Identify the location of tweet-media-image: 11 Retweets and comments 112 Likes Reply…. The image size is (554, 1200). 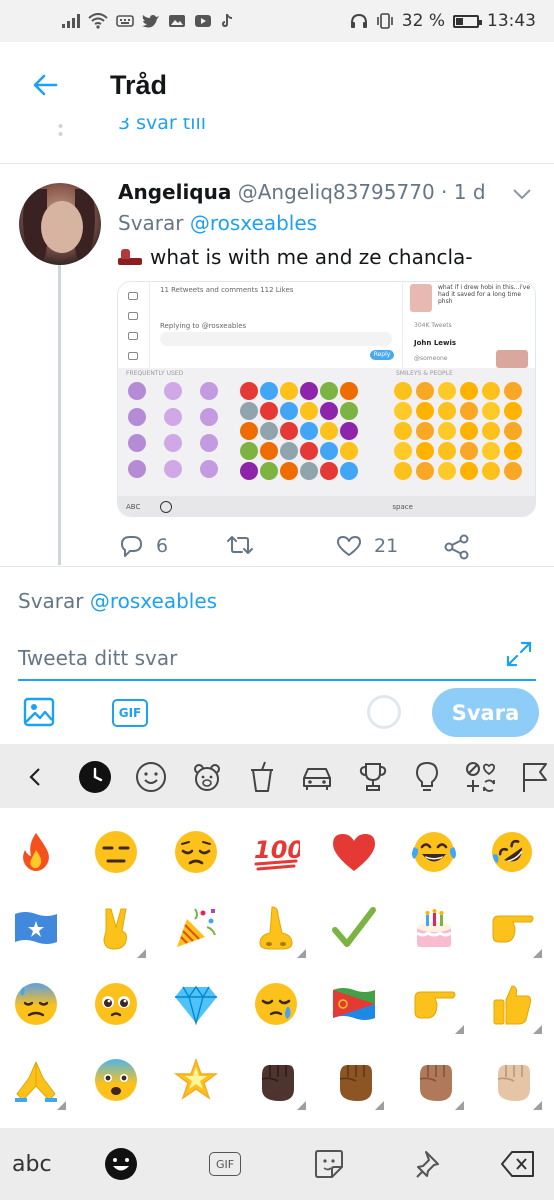
(326, 399).